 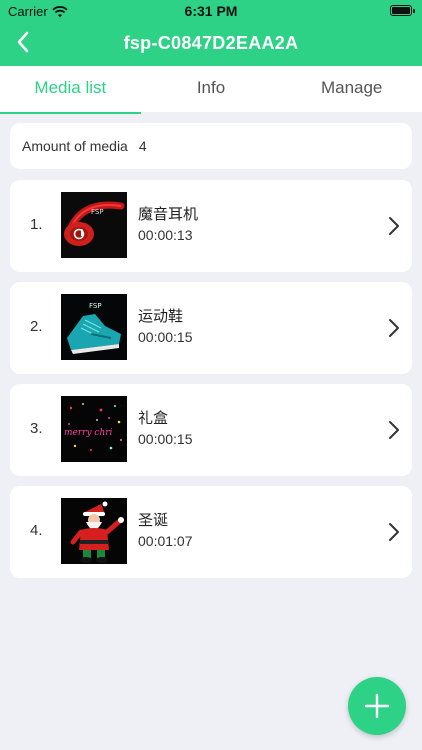 What do you see at coordinates (88, 433) in the screenshot?
I see `thumb-label: merry chri` at bounding box center [88, 433].